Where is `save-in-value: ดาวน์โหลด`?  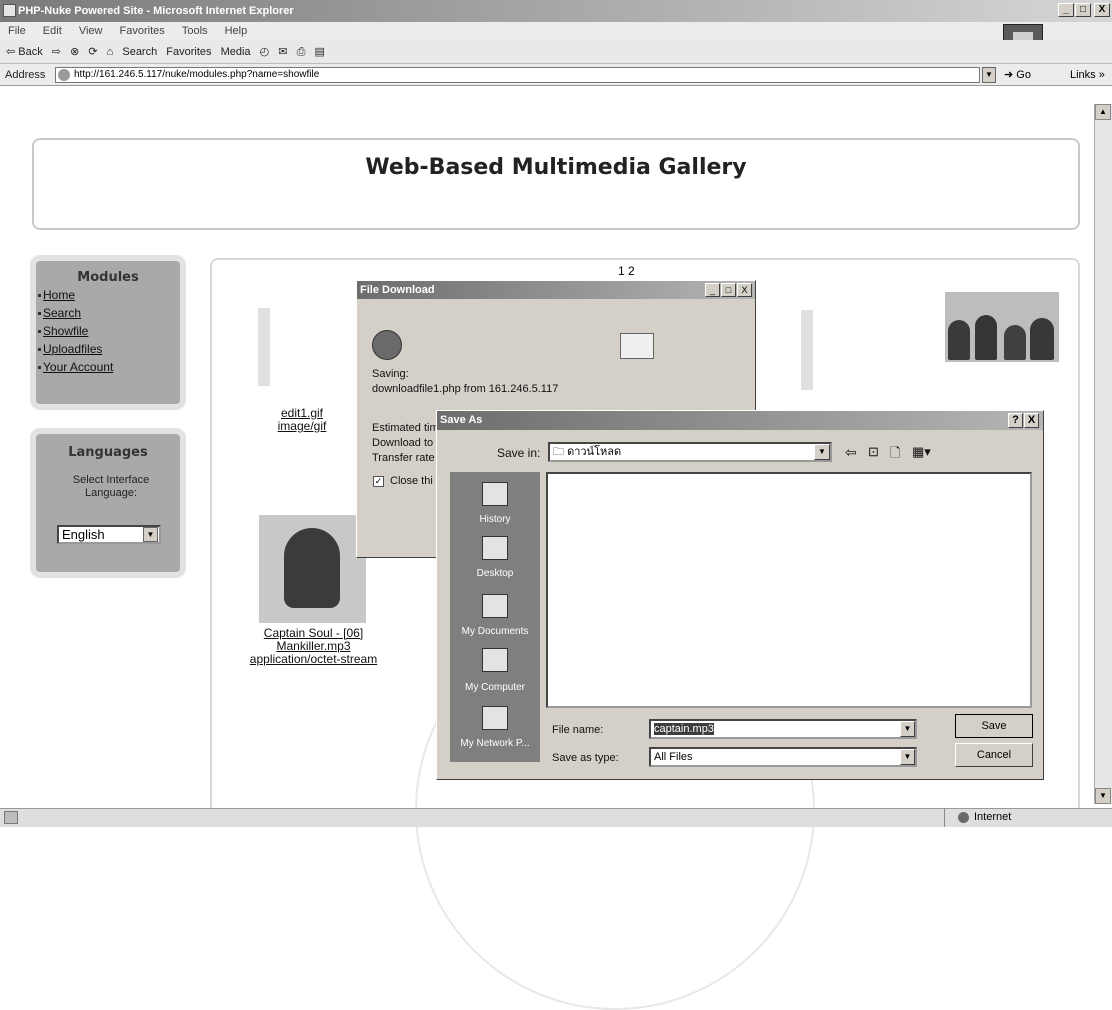 save-in-value: ดาวน์โหลด is located at coordinates (594, 452).